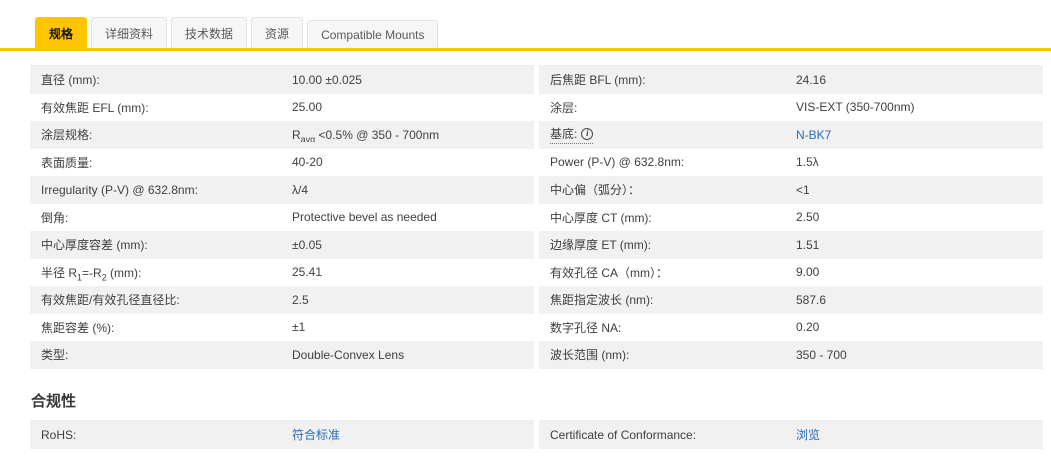  Describe the element at coordinates (813, 135) in the screenshot. I see `substrate-link: N-BK7` at that location.